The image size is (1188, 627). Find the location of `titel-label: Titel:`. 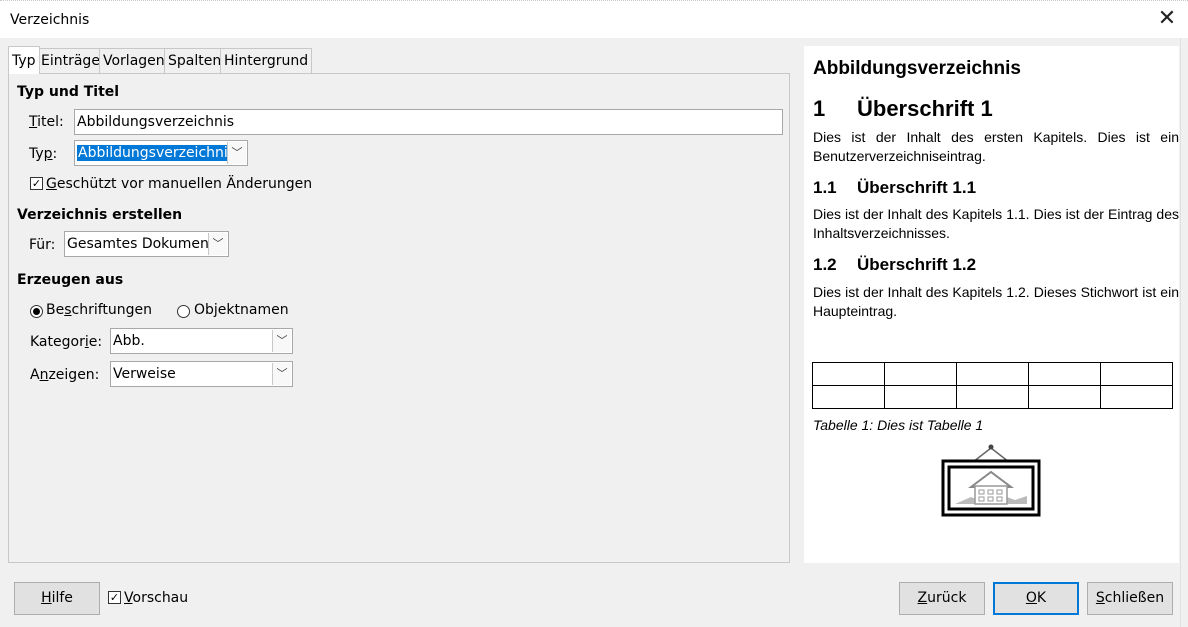

titel-label: Titel: is located at coordinates (46, 122).